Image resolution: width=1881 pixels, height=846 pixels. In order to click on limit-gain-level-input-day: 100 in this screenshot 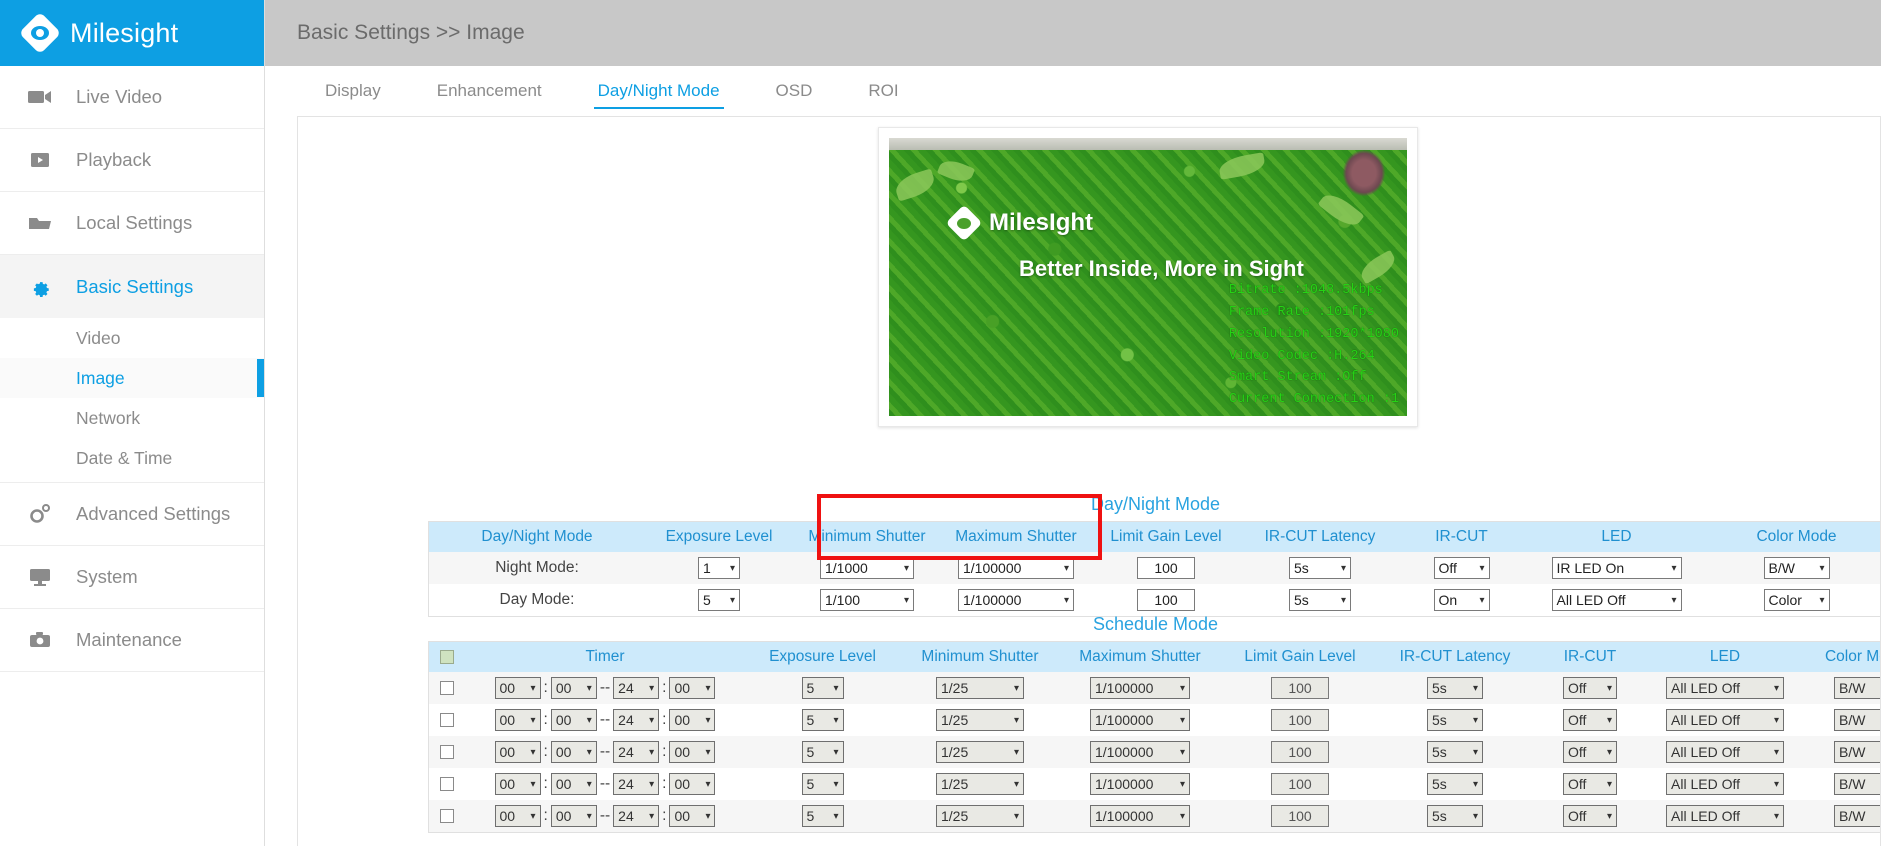, I will do `click(1166, 600)`.